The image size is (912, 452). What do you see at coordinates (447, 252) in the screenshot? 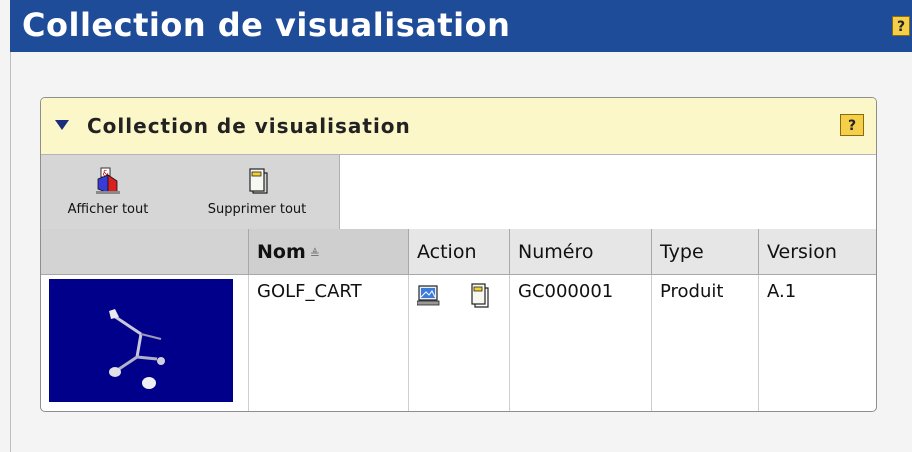
I see `header-action-label: Action` at bounding box center [447, 252].